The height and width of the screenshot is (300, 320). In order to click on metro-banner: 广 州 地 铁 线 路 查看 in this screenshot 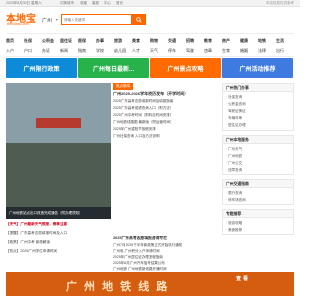, I will do `click(150, 284)`.